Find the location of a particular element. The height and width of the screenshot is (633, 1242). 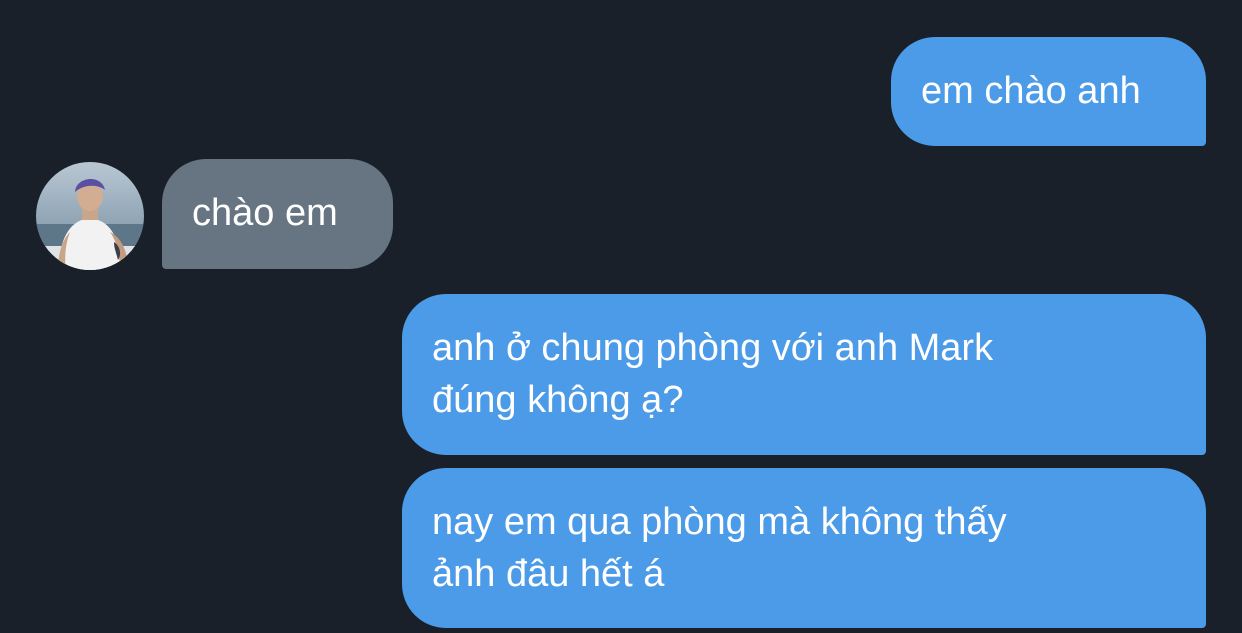

message-bubble-outgoing: em chào anh is located at coordinates (1048, 91).